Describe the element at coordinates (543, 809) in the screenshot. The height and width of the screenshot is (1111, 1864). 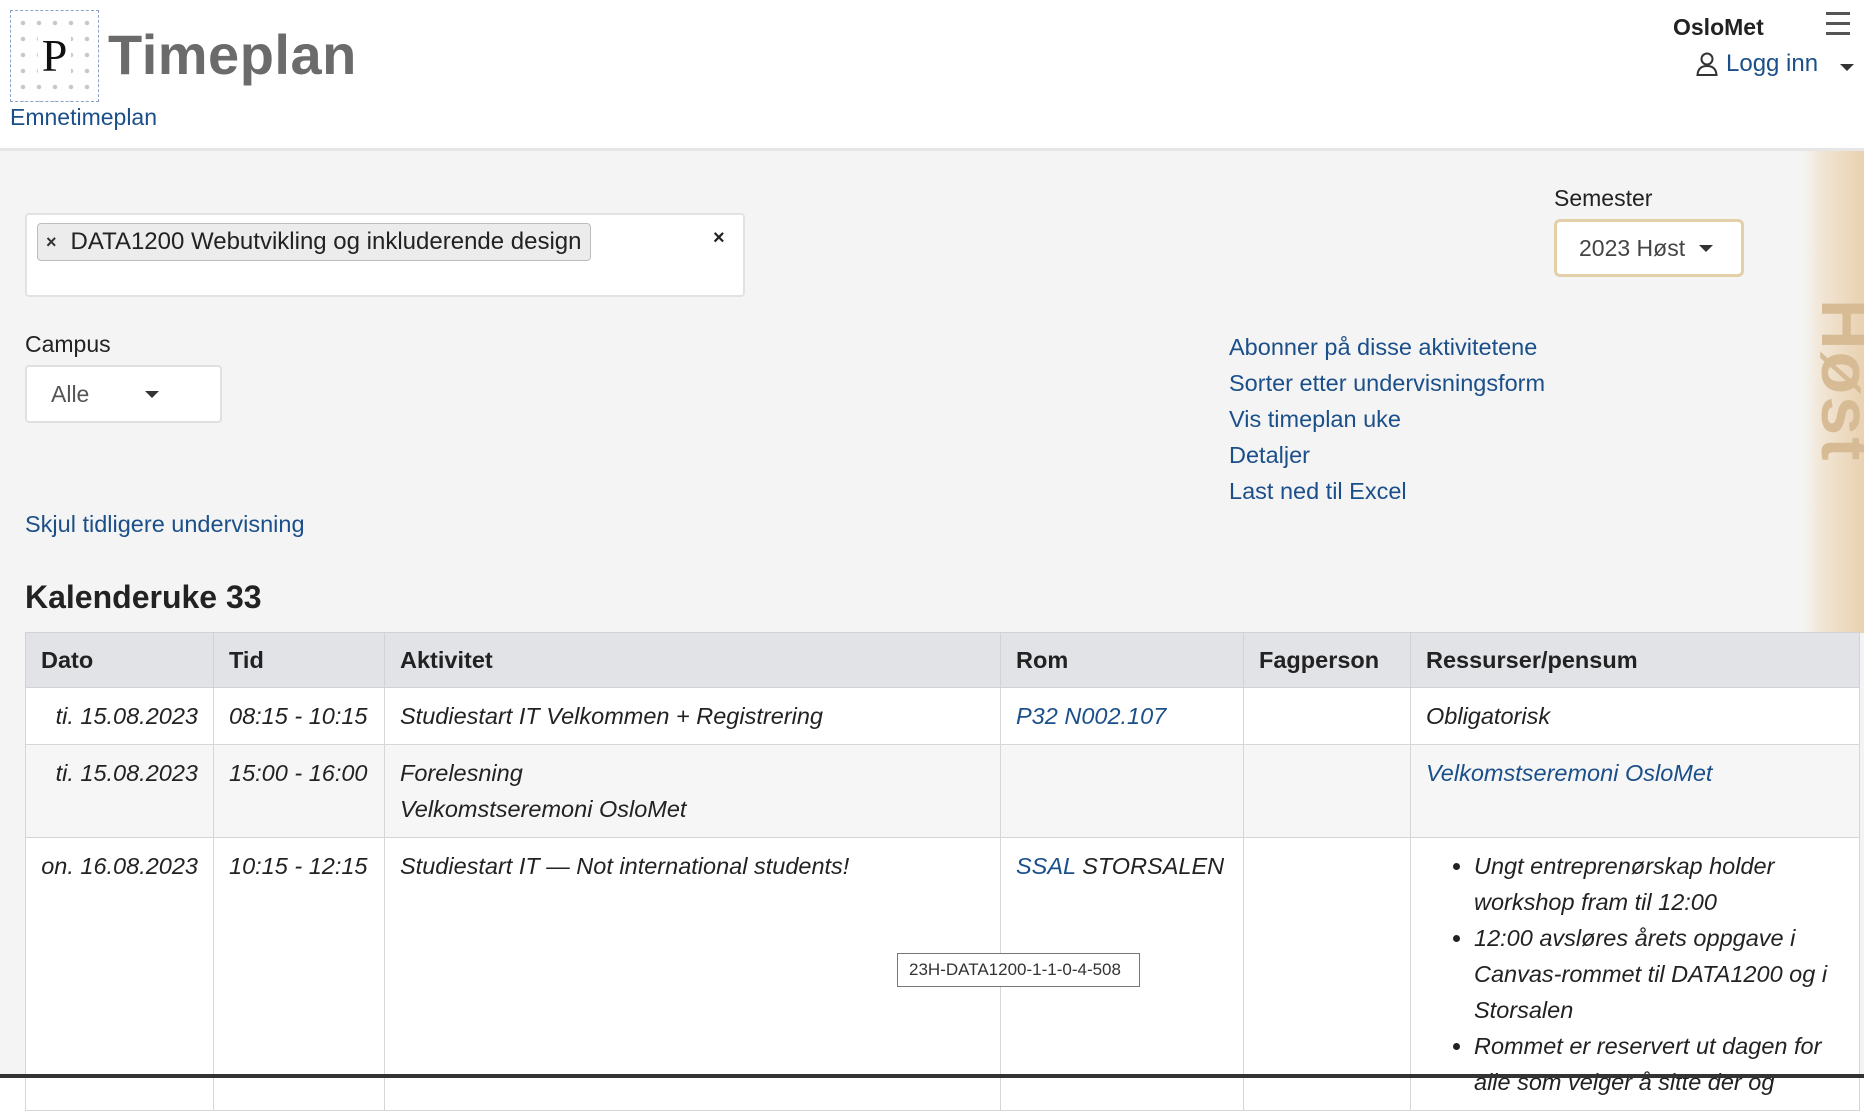
I see `activity-title: Velkomstseremoni OsloMet` at that location.